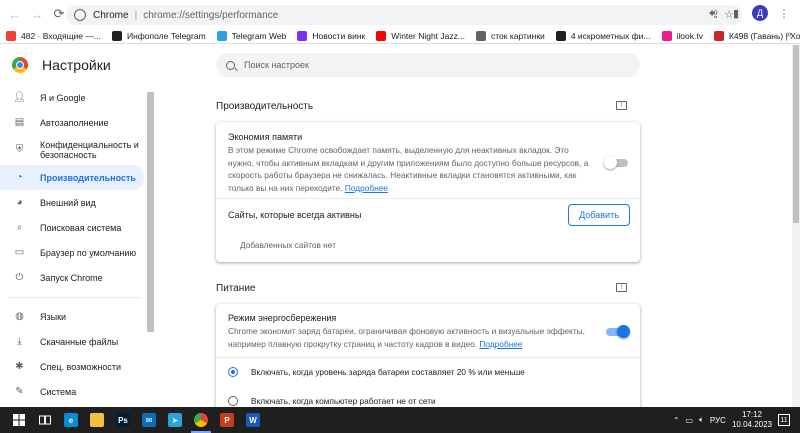  What do you see at coordinates (19, 227) in the screenshot?
I see `search-icon: ⌕` at bounding box center [19, 227].